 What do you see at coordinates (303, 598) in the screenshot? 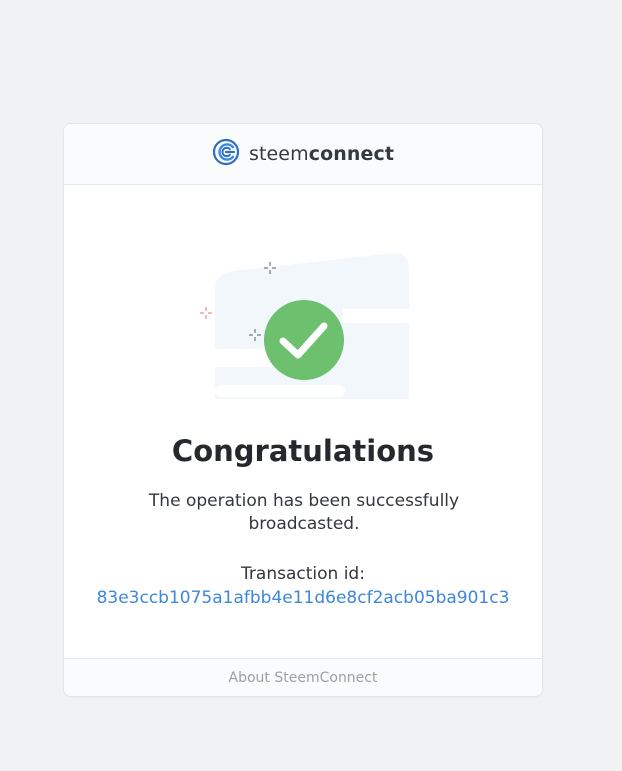
I see `transaction-id-link: 83e3ccb1075a1afbb4e11d6e8cf2acb05ba901c3` at bounding box center [303, 598].